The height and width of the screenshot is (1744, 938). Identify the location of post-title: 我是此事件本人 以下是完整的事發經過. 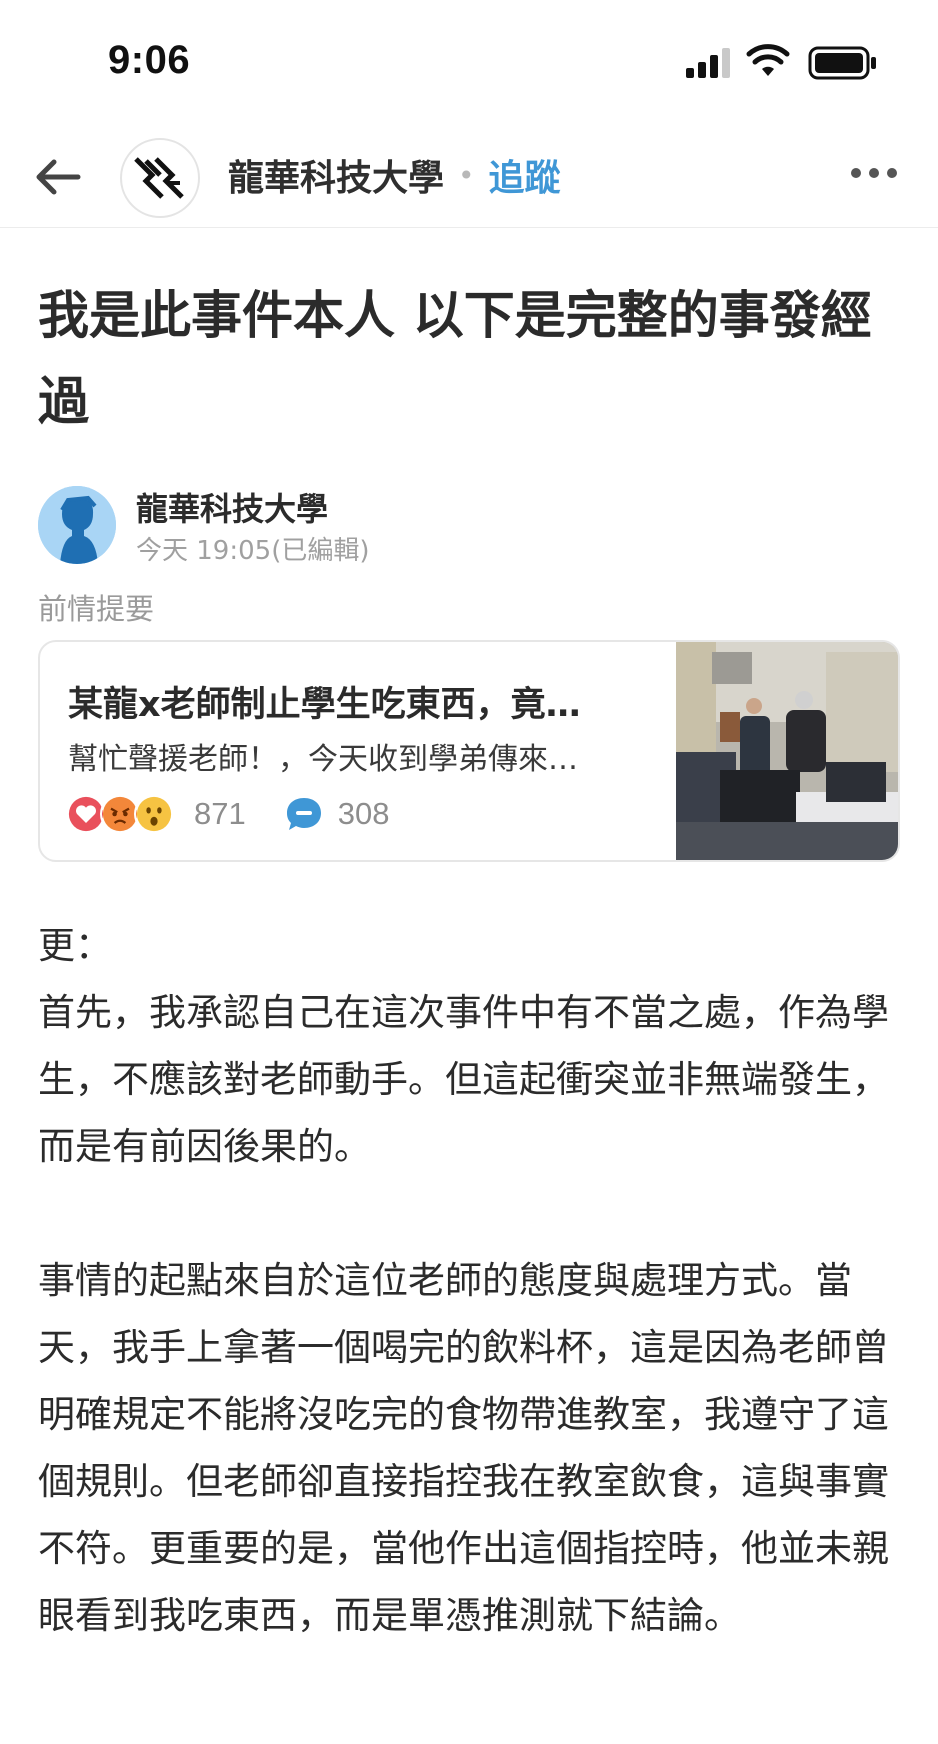
(455, 359).